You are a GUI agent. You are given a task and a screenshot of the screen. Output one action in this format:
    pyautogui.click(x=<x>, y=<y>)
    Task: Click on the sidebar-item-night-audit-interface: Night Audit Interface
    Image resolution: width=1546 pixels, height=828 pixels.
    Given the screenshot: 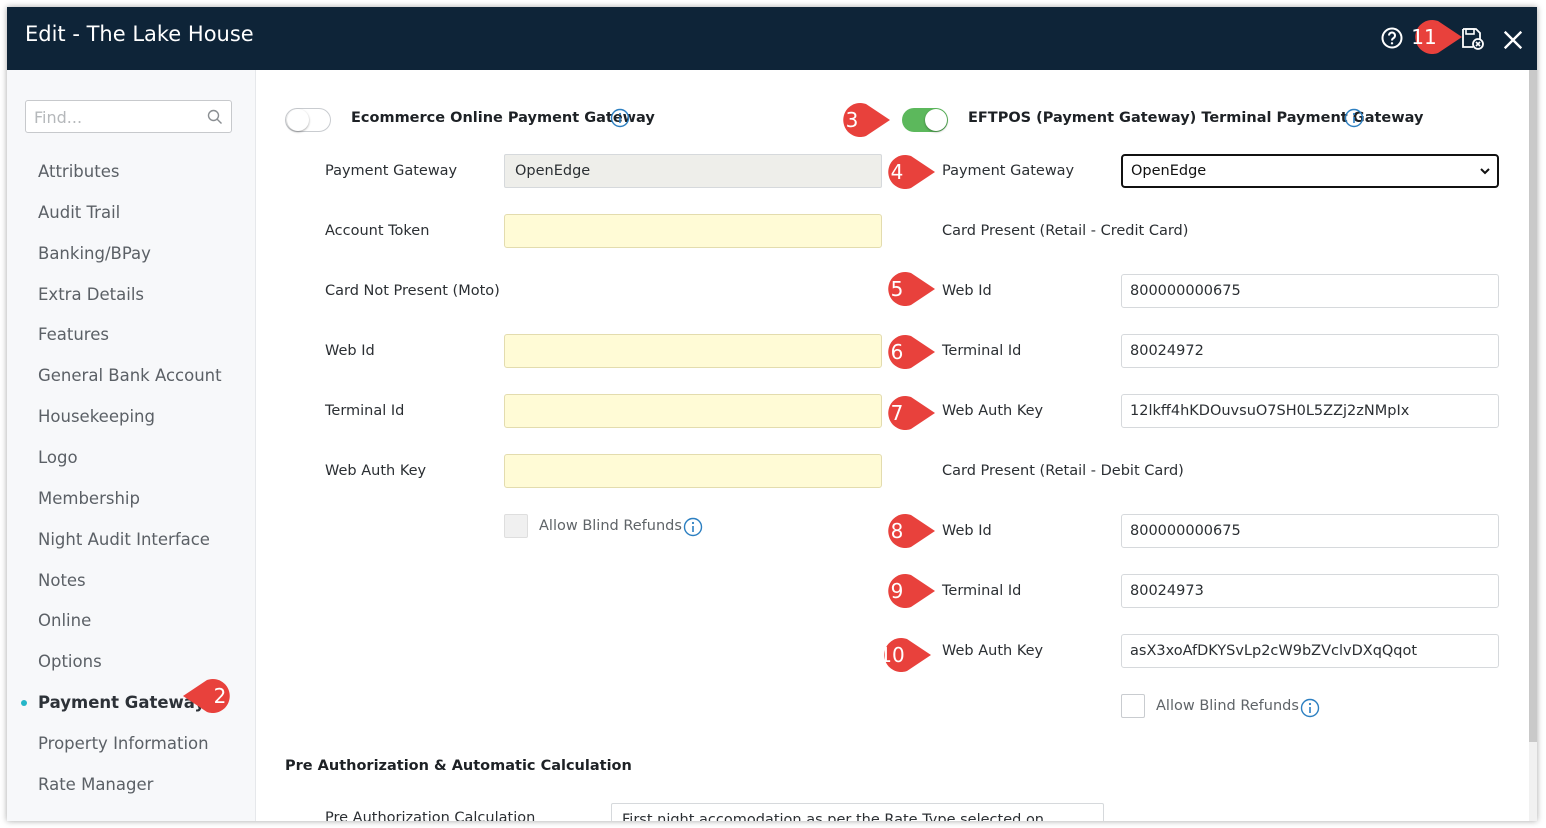 What is the action you would take?
    pyautogui.click(x=124, y=539)
    